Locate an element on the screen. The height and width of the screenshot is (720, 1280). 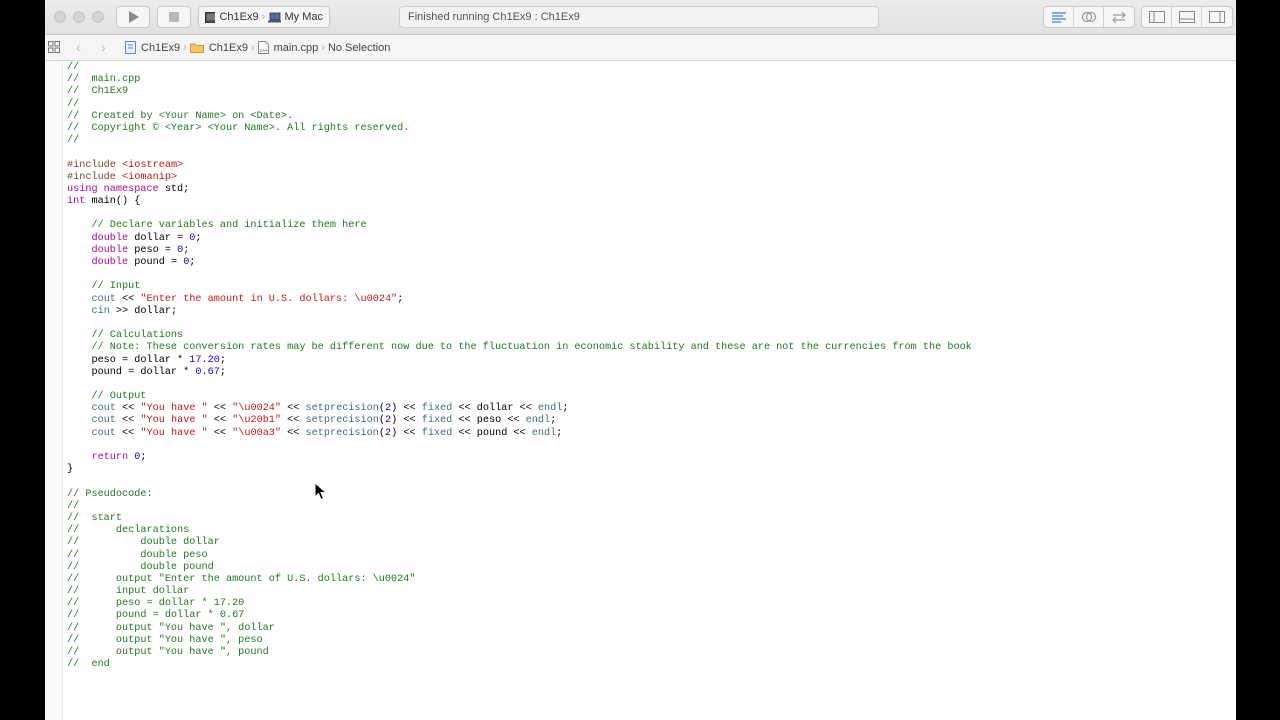
code-token: return is located at coordinates (110, 457).